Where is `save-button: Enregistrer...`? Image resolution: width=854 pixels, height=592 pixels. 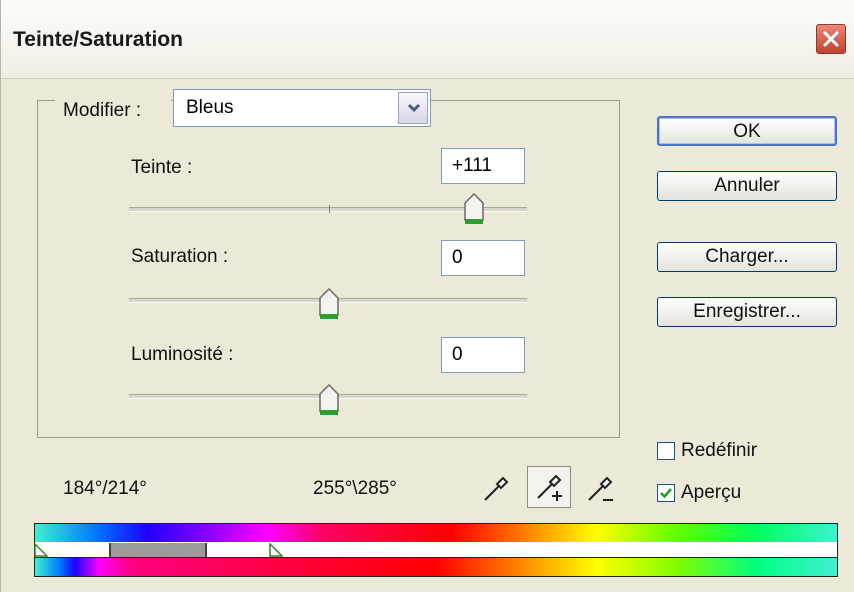 save-button: Enregistrer... is located at coordinates (747, 312).